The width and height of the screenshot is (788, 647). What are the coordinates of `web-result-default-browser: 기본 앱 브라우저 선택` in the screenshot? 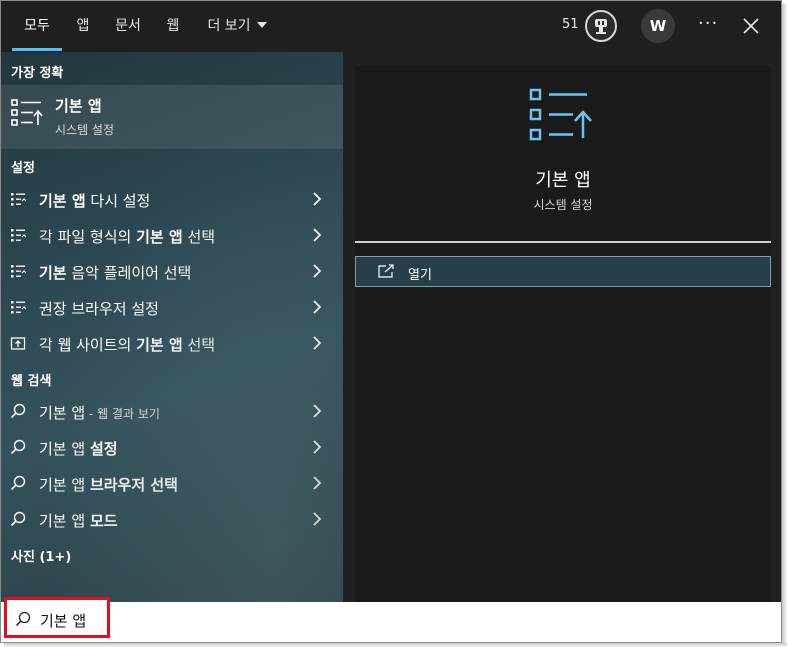 It's located at (172, 483).